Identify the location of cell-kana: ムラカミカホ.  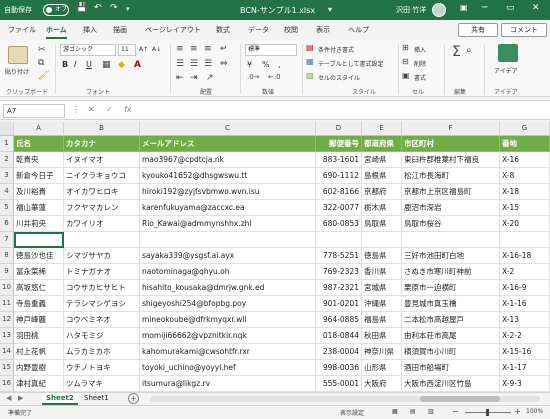
(102, 352).